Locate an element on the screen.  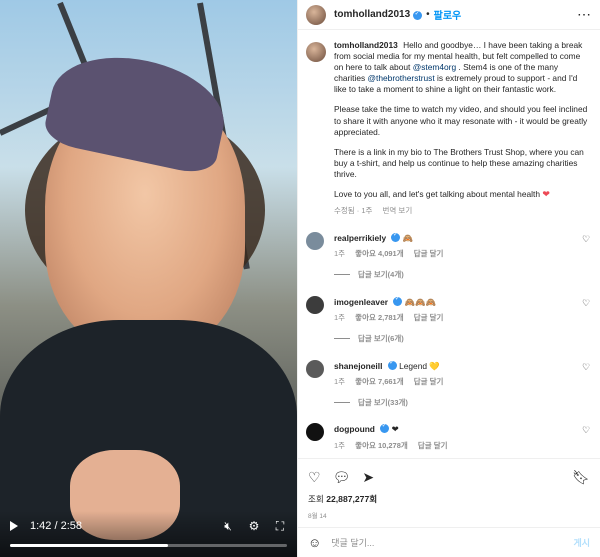
comment-username: imogenleaver is located at coordinates (361, 302).